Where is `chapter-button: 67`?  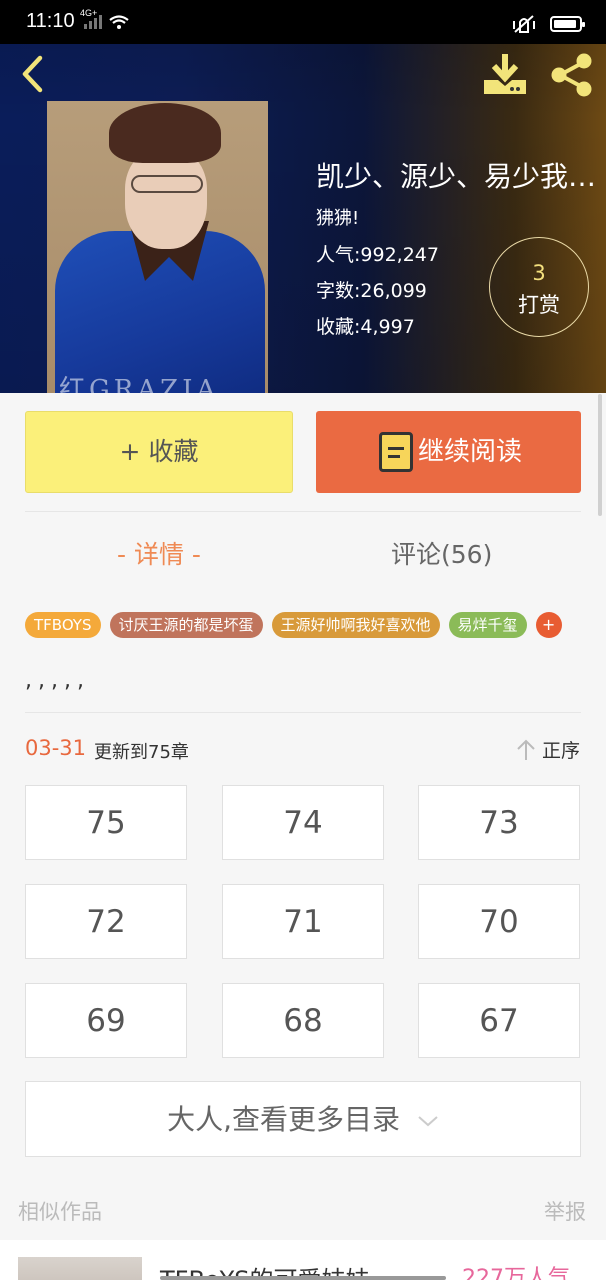 chapter-button: 67 is located at coordinates (499, 1020).